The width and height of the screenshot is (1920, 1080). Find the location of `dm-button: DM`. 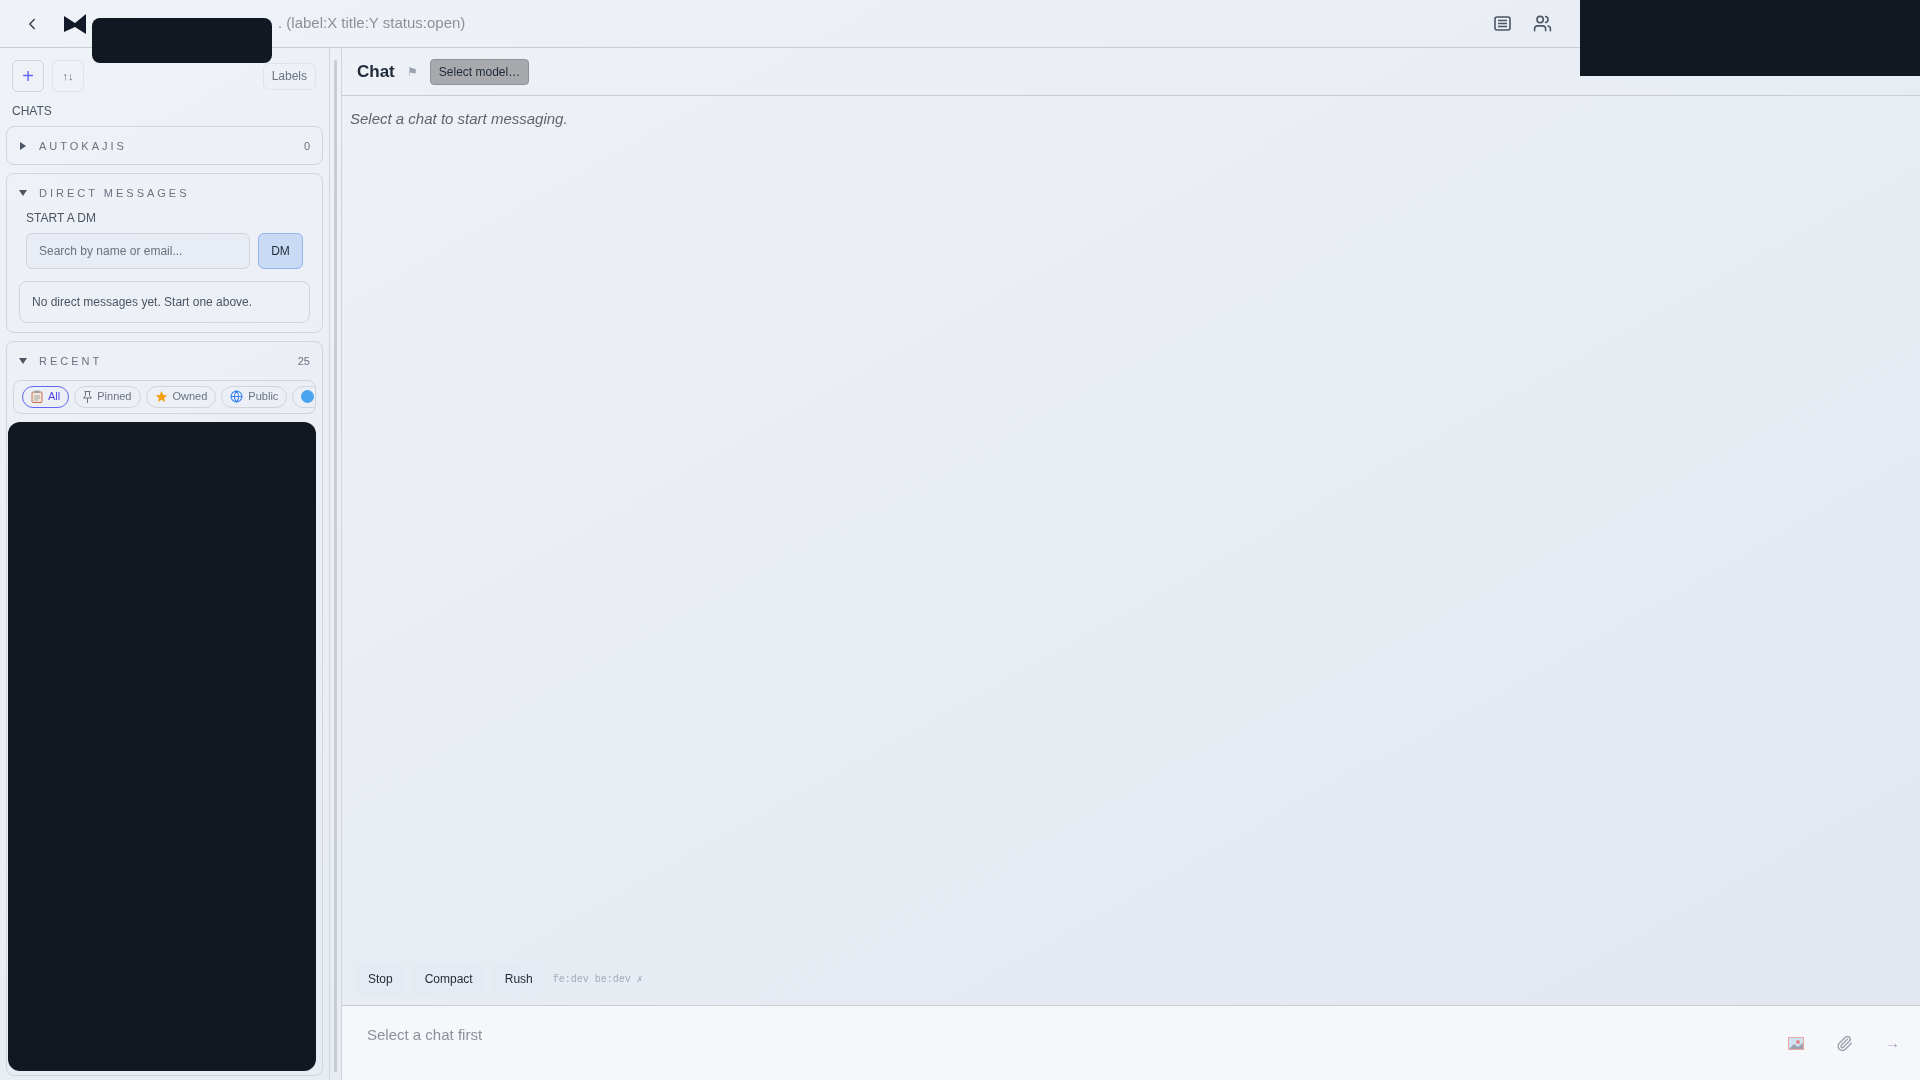

dm-button: DM is located at coordinates (280, 251).